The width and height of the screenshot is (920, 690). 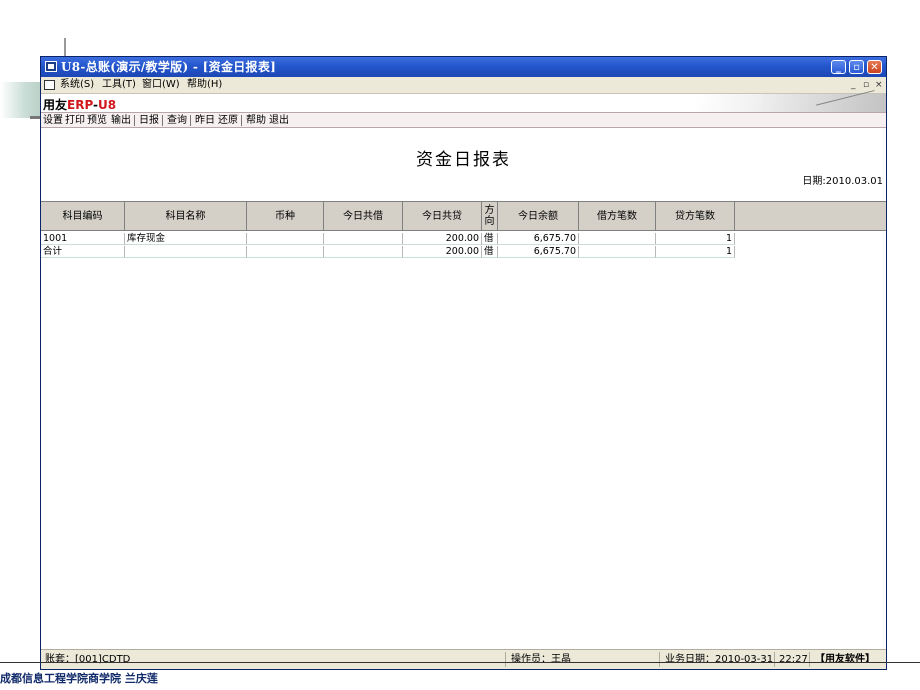 I want to click on col-header-direction: 方向, so click(x=490, y=216).